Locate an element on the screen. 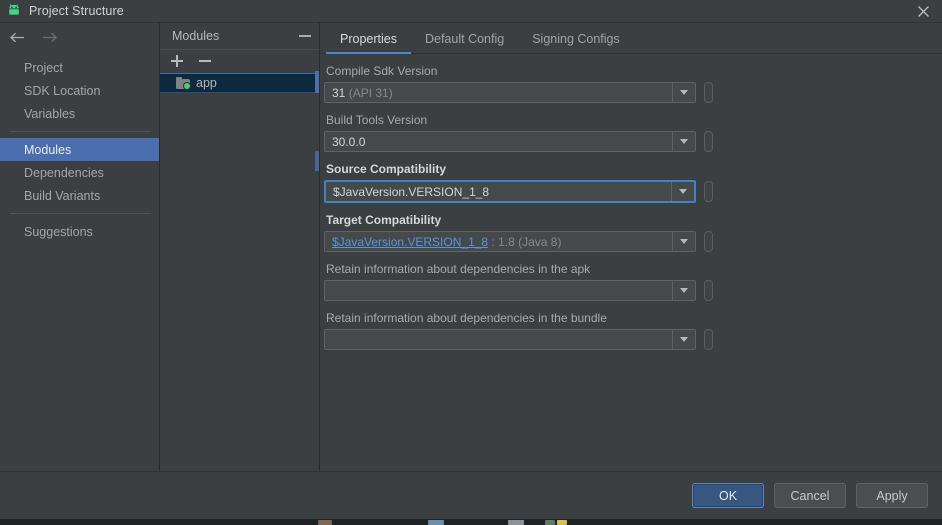 The height and width of the screenshot is (525, 942). retain-dependencies-apk-combobox is located at coordinates (510, 290).